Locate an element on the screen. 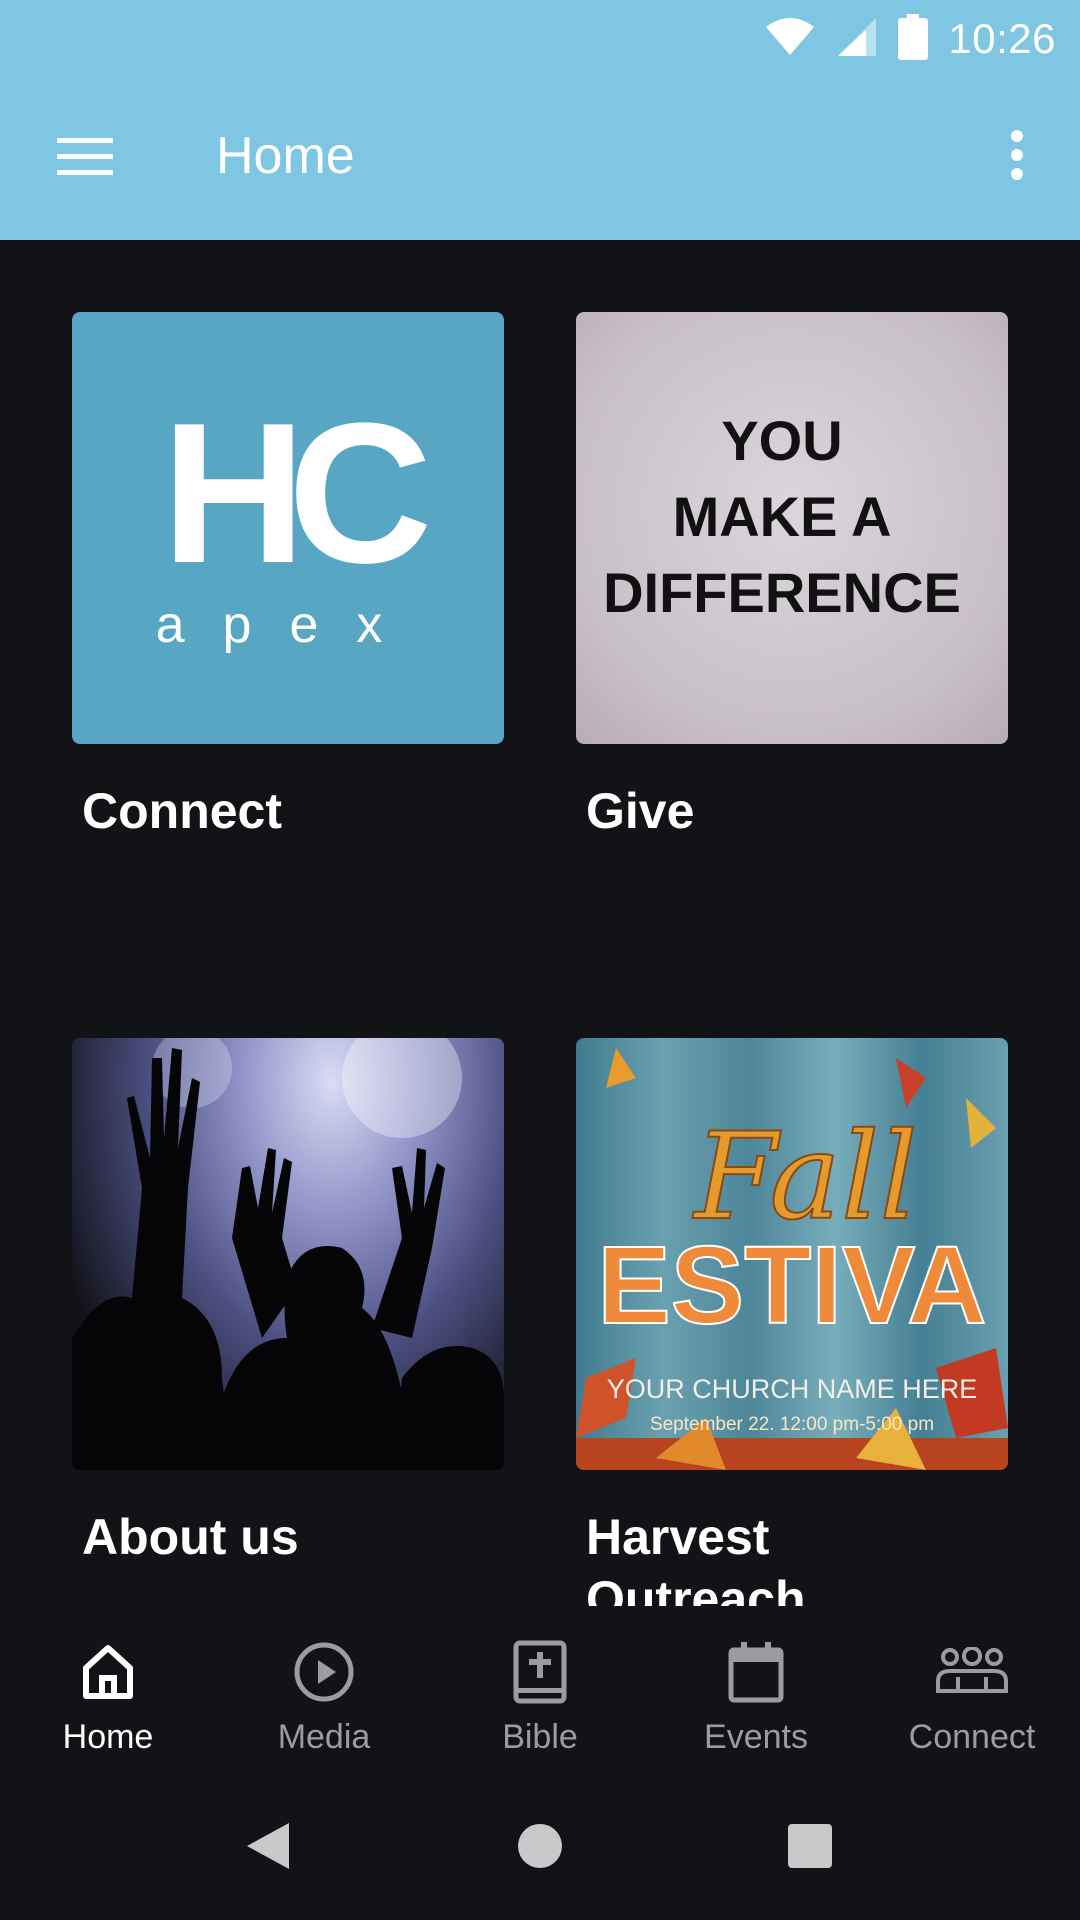  nav-item-connect: Connect is located at coordinates (972, 1691).